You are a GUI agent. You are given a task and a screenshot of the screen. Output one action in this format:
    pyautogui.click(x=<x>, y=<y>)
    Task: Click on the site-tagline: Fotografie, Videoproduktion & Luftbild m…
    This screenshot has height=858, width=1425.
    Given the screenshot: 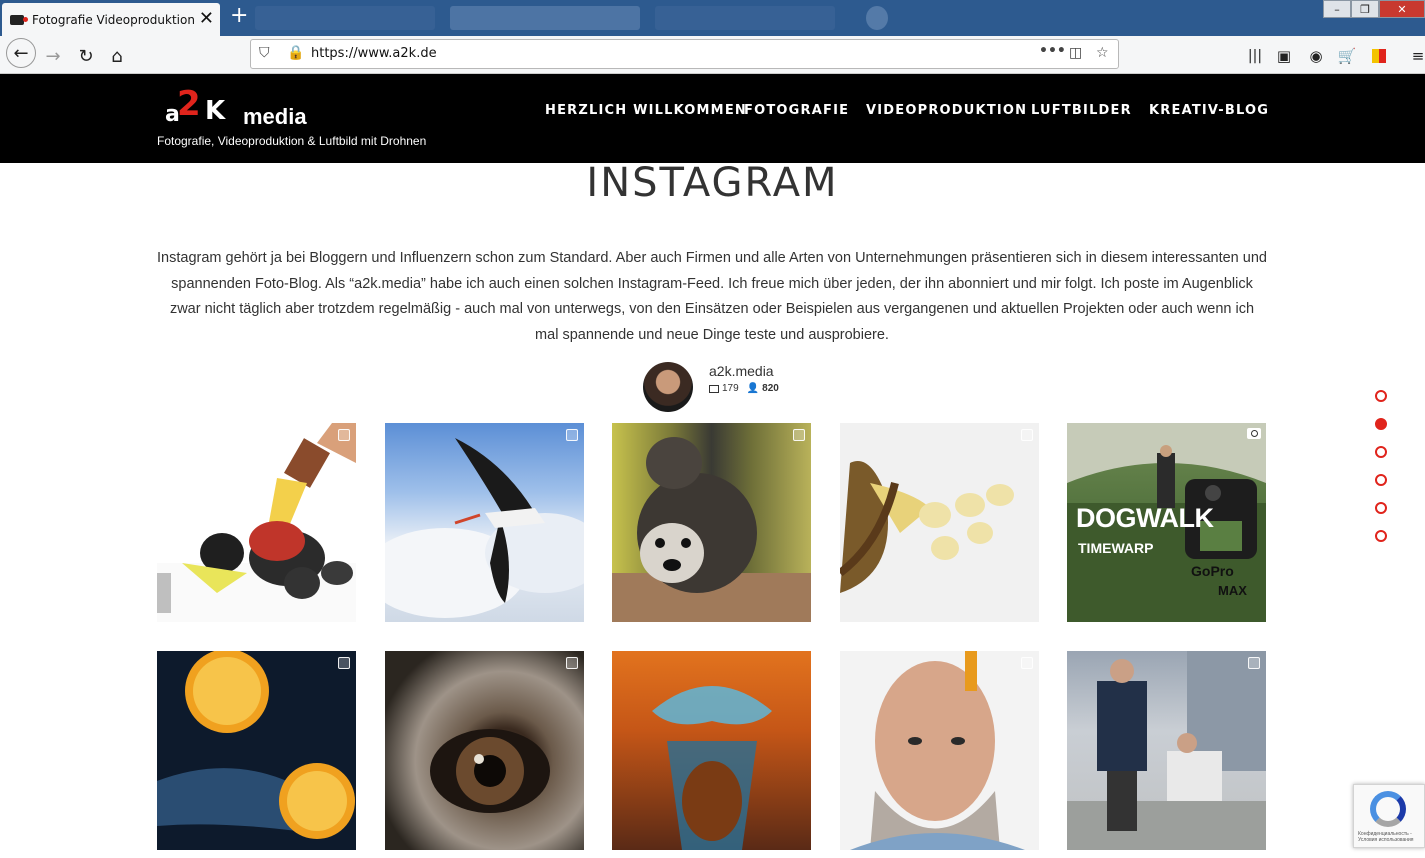 What is the action you would take?
    pyautogui.click(x=292, y=141)
    